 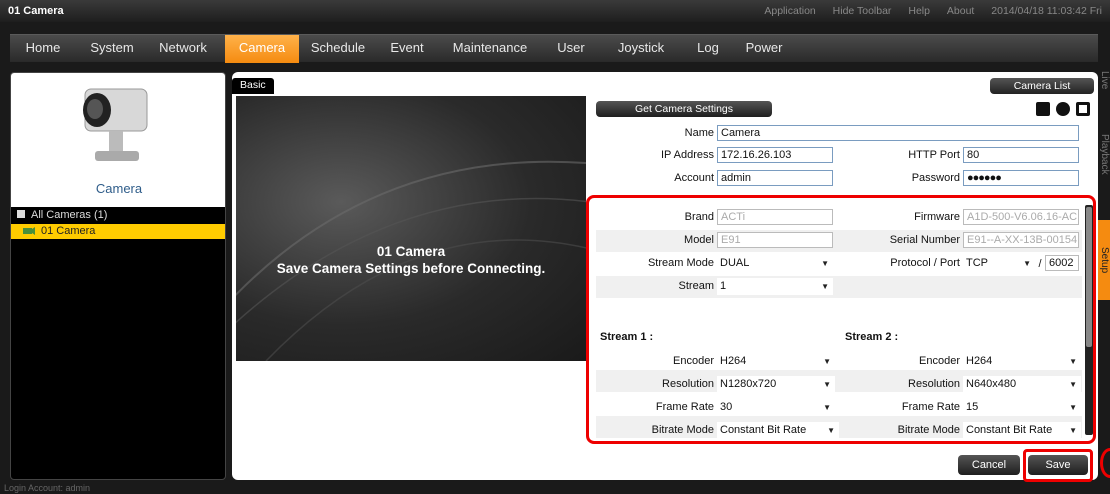 What do you see at coordinates (112, 49) in the screenshot?
I see `menu-system: System` at bounding box center [112, 49].